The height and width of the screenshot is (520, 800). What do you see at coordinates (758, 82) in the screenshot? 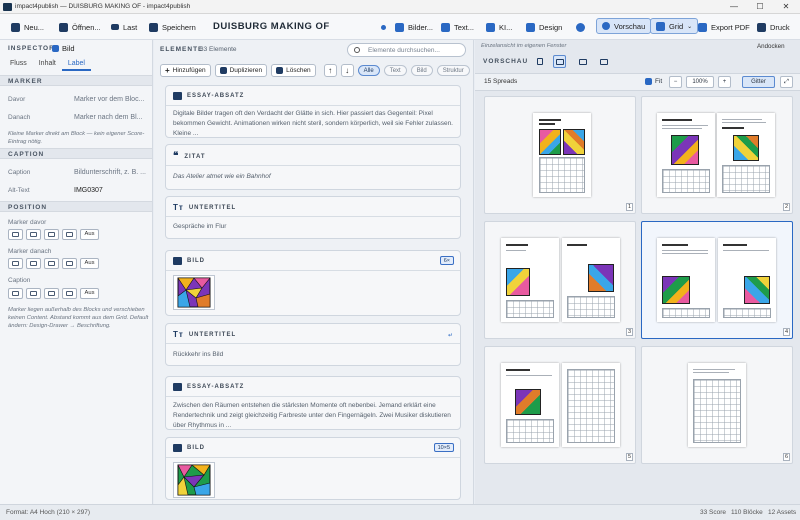
I see `grid-toggle-button: Gitter` at bounding box center [758, 82].